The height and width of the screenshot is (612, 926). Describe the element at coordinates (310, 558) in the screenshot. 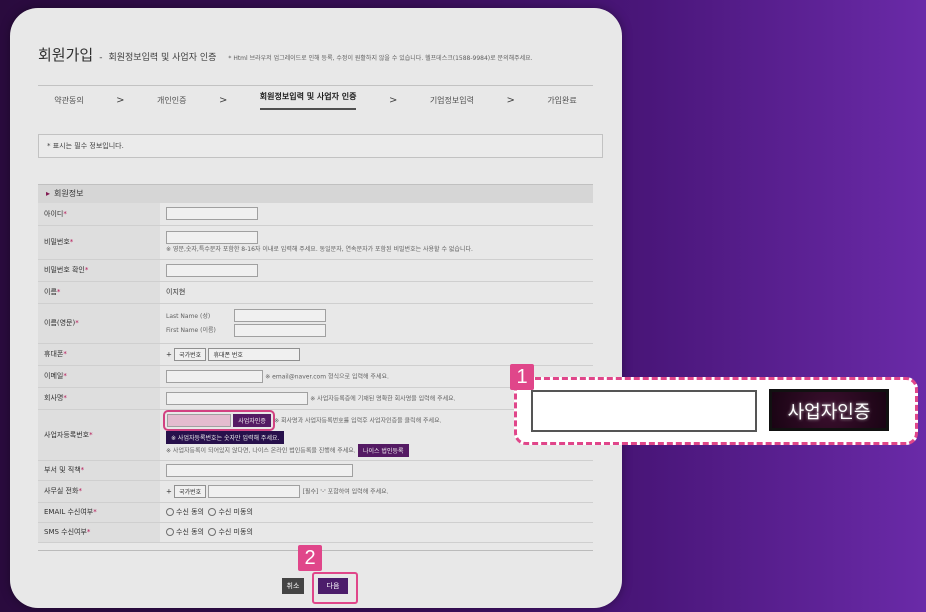

I see `callout-badge-2: 2` at that location.